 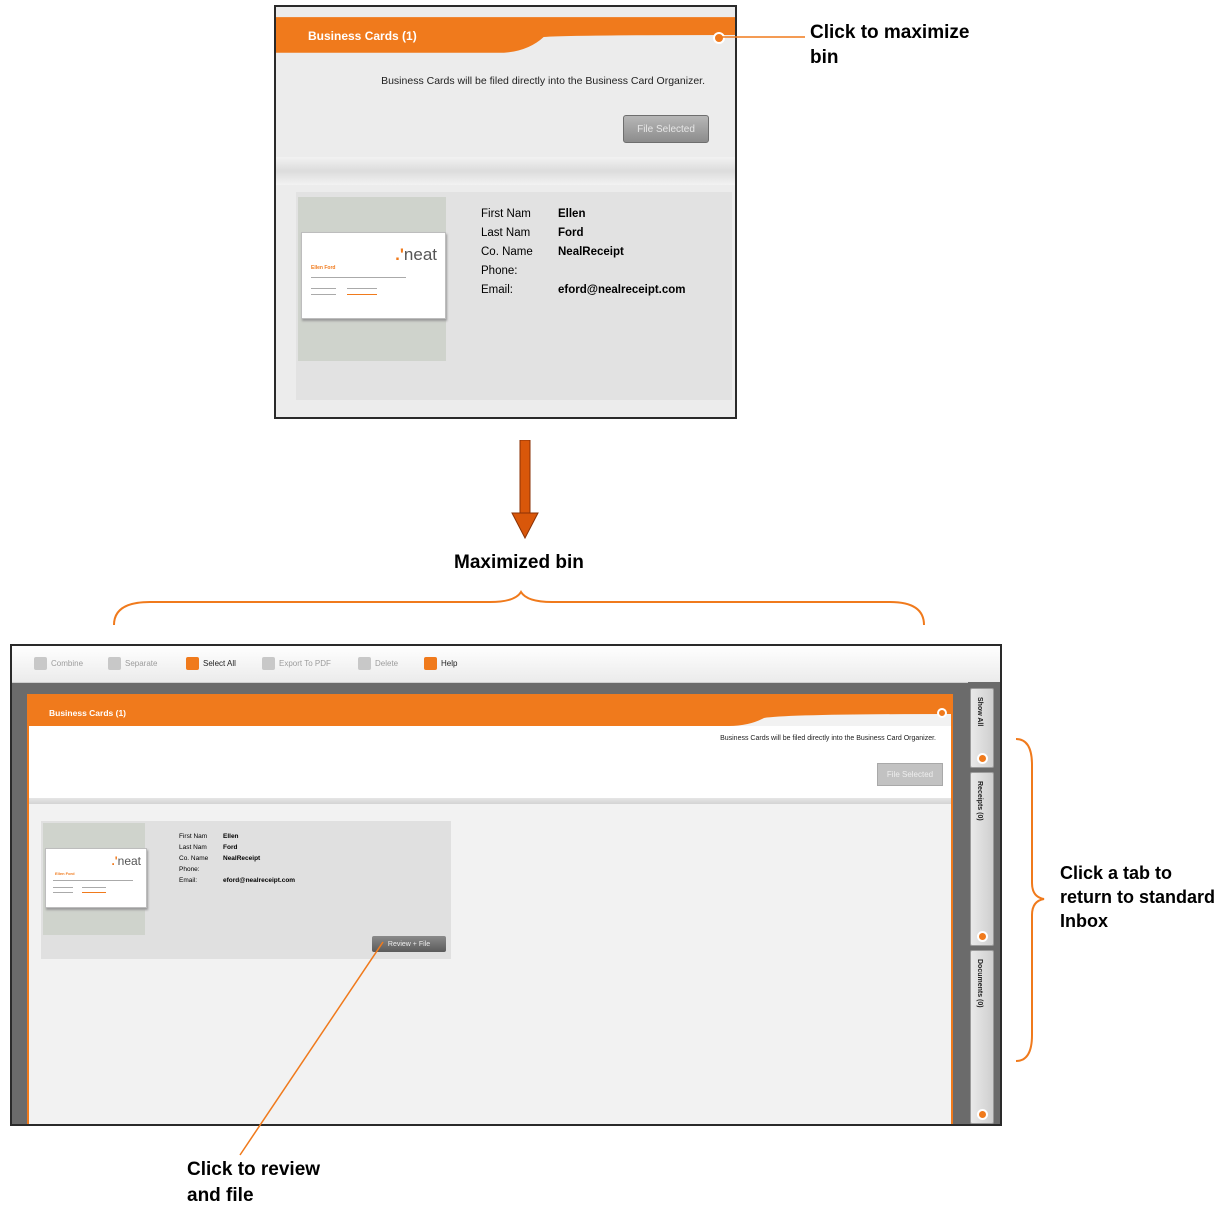 I want to click on toolbar-delete: Delete, so click(x=378, y=663).